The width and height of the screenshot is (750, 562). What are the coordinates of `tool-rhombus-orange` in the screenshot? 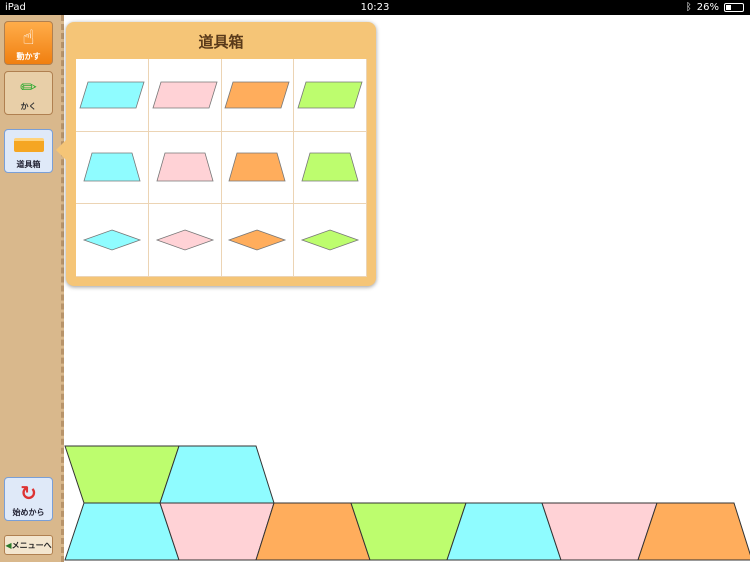 It's located at (258, 240).